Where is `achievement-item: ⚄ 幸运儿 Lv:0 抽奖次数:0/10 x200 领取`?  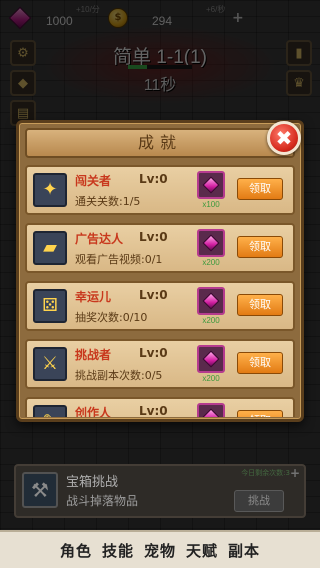 achievement-item: ⚄ 幸运儿 Lv:0 抽奖次数:0/10 x200 领取 is located at coordinates (160, 306).